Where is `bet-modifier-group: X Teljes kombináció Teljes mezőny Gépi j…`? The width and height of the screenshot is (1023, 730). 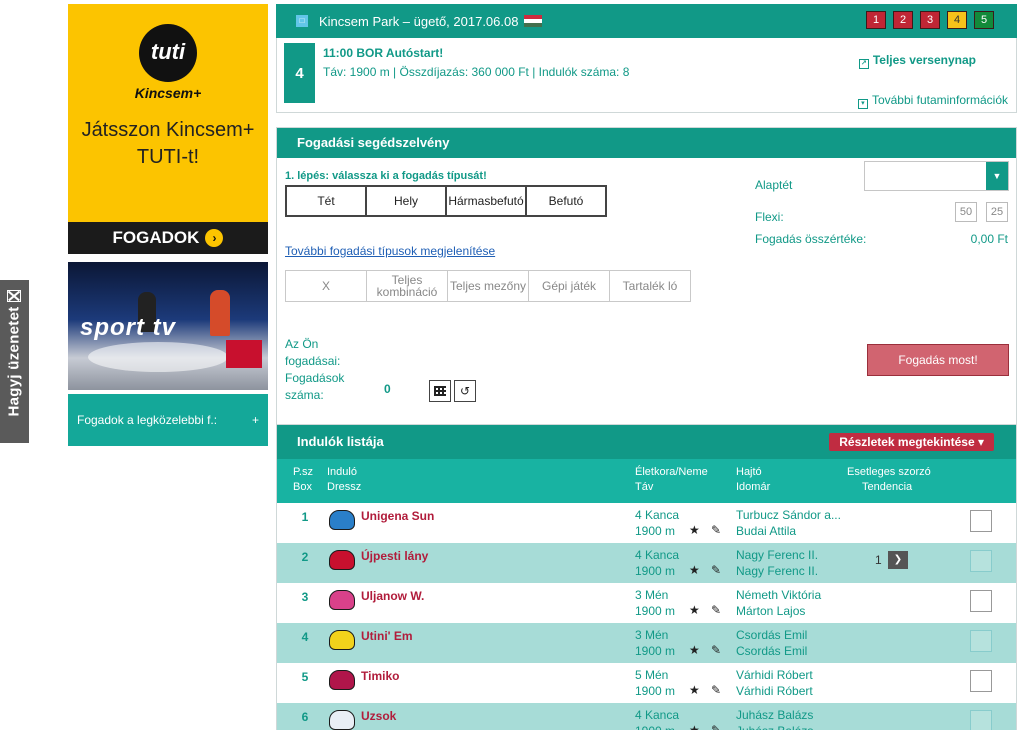
bet-modifier-group: X Teljes kombináció Teljes mezőny Gépi j… is located at coordinates (488, 286).